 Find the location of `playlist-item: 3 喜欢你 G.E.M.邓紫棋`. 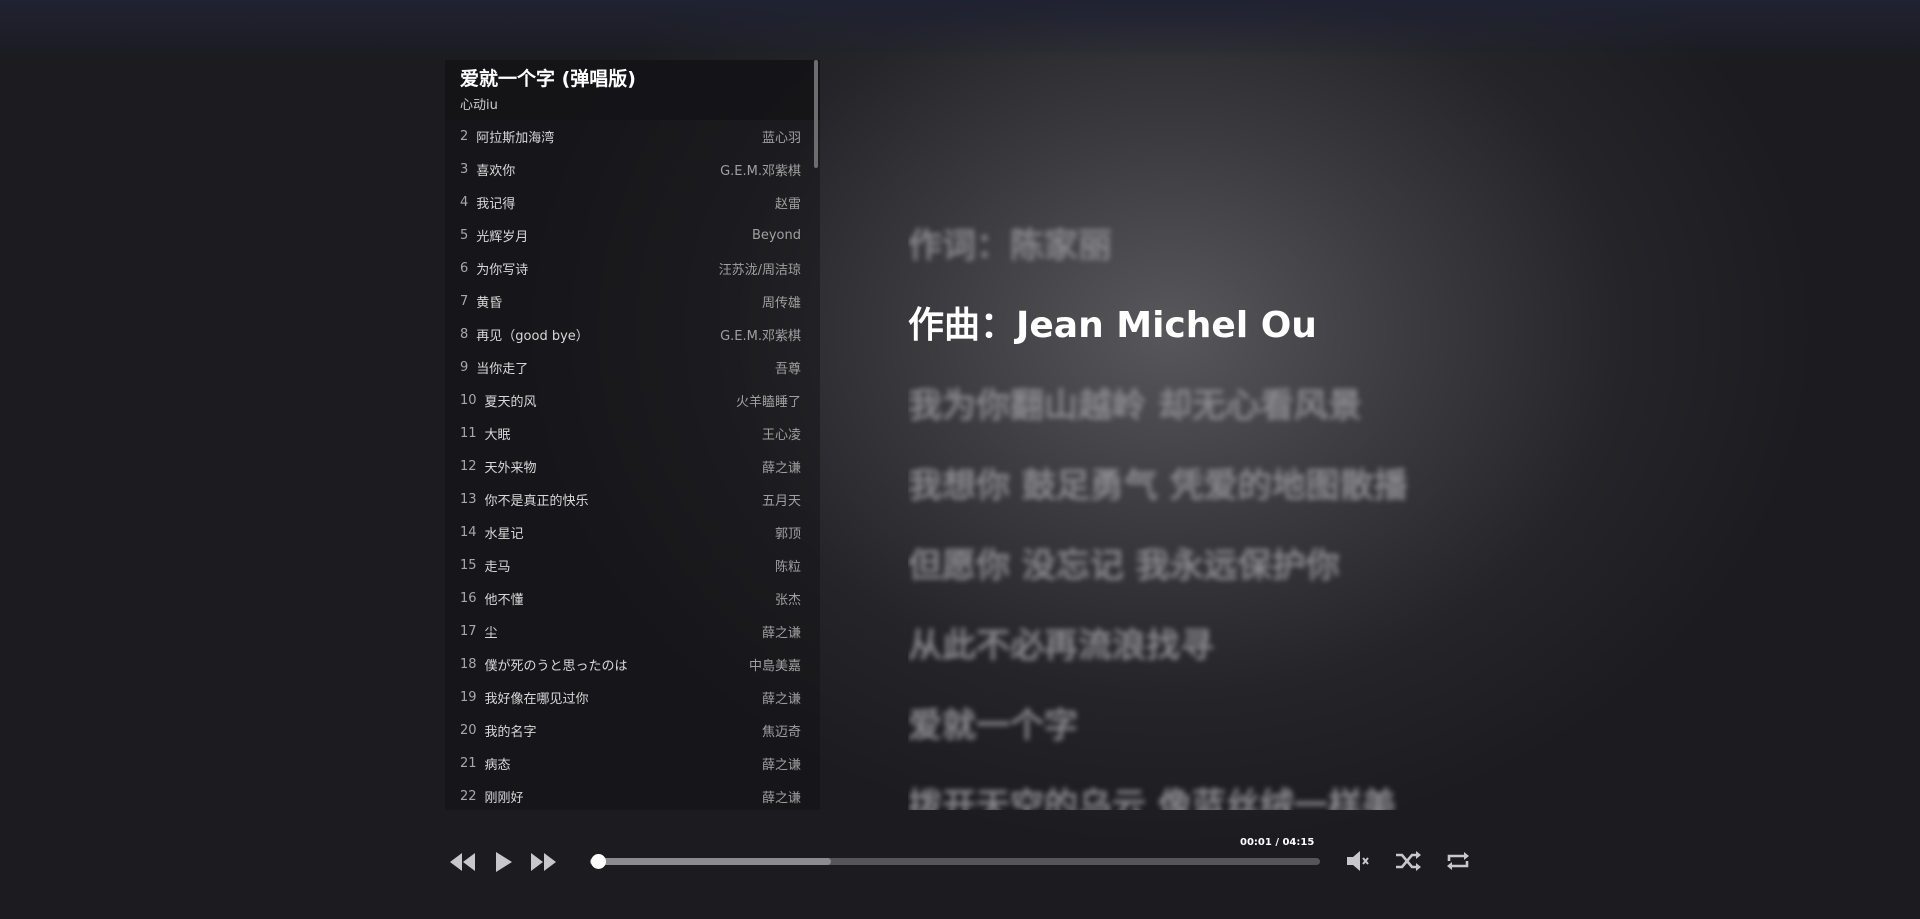

playlist-item: 3 喜欢你 G.E.M.邓紫棋 is located at coordinates (632, 169).